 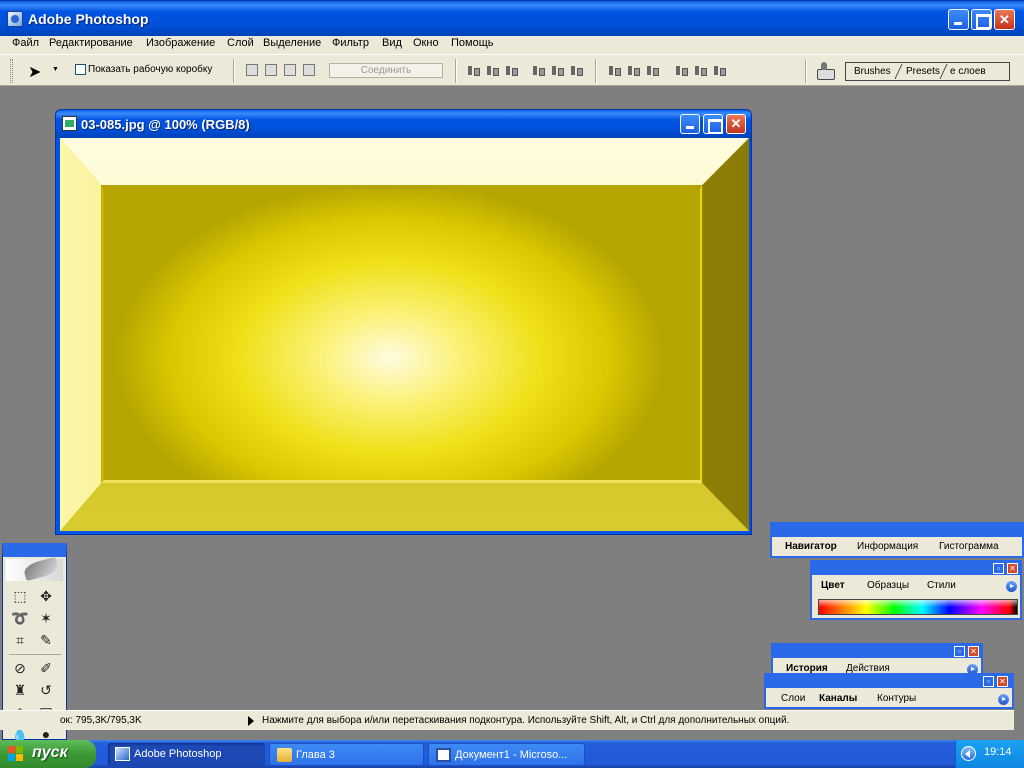 I want to click on options-bar-grip, so click(x=11, y=71).